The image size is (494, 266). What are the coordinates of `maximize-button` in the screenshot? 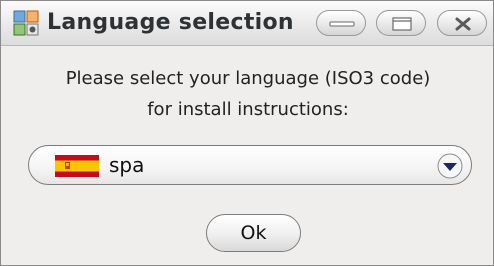 It's located at (401, 23).